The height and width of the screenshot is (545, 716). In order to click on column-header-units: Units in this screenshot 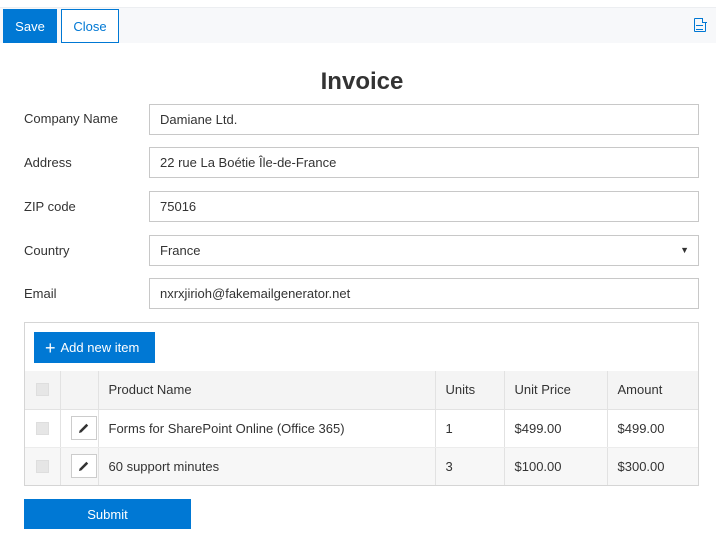, I will do `click(469, 390)`.